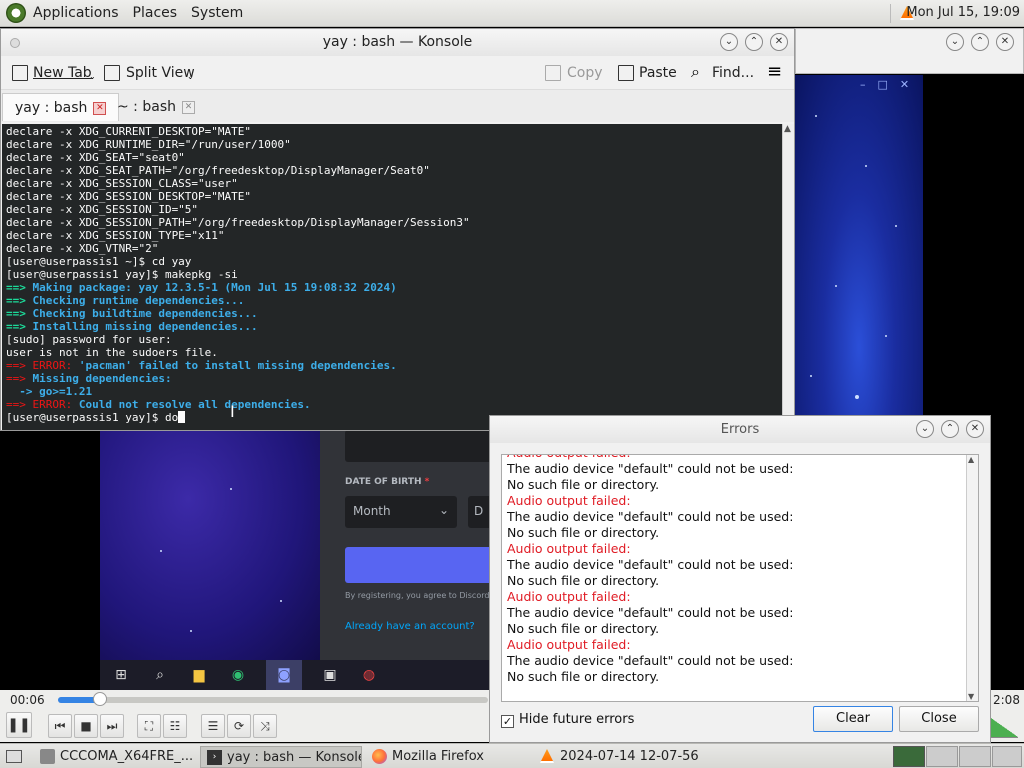 The width and height of the screenshot is (1024, 768). I want to click on pause-button: ❚❚, so click(19, 725).